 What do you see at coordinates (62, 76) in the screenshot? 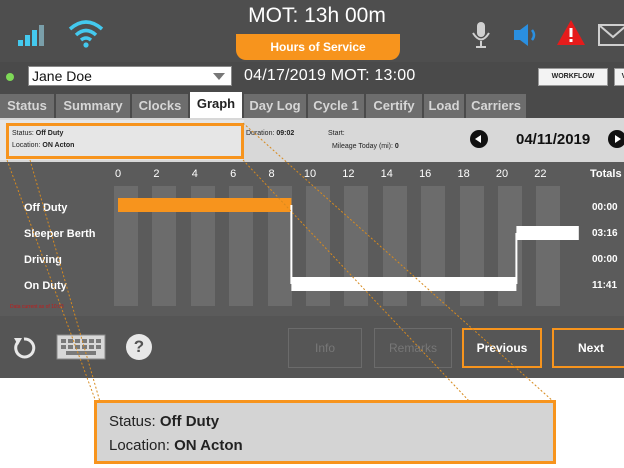
I see `driver-name: Jane Doe` at bounding box center [62, 76].